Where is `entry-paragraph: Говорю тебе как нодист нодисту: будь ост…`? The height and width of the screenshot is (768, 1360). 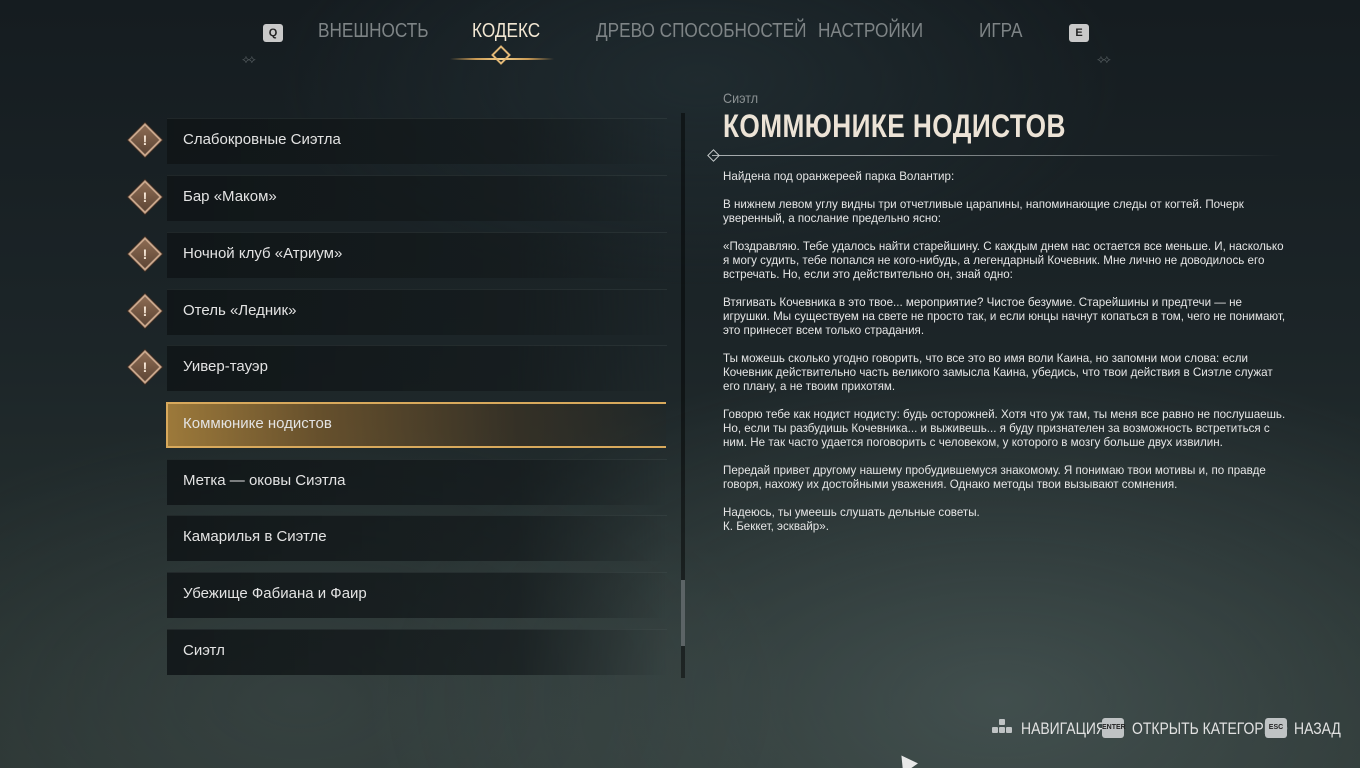 entry-paragraph: Говорю тебе как нодист нодисту: будь ост… is located at coordinates (1004, 428).